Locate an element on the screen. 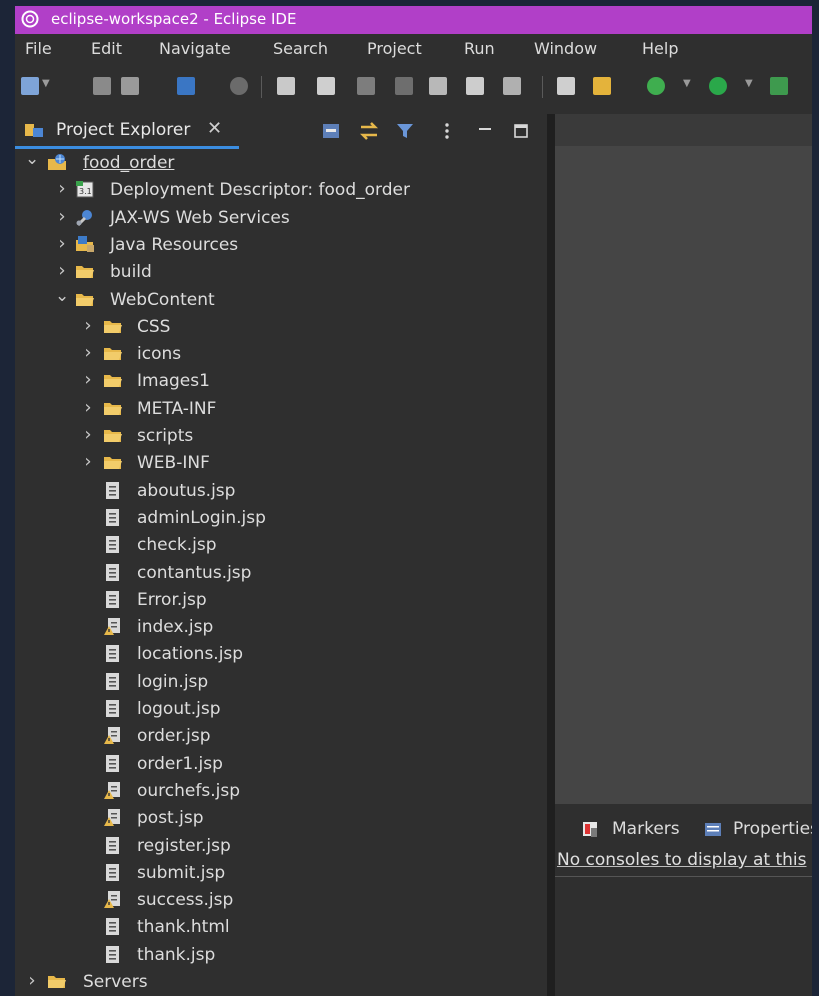  save-all-icon is located at coordinates (130, 86).